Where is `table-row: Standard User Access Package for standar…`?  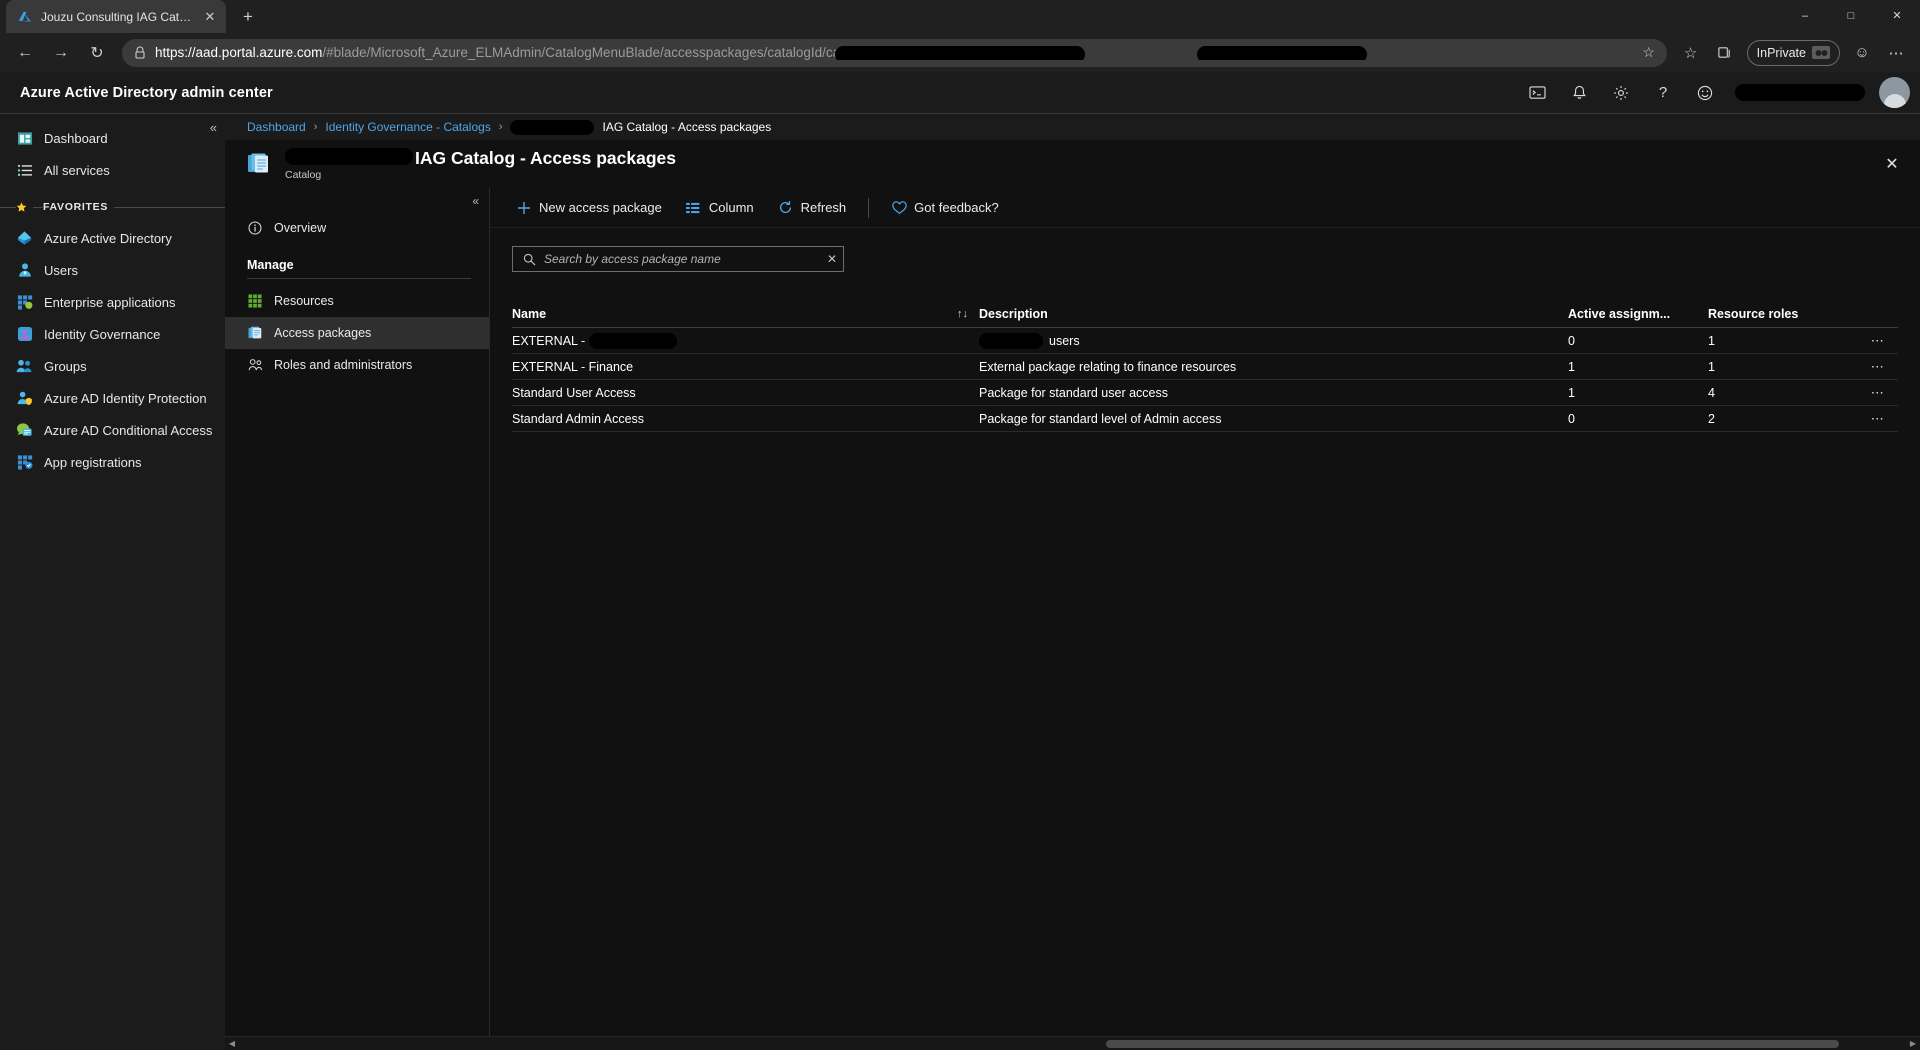
table-row: Standard User Access Package for standar… is located at coordinates (1205, 393).